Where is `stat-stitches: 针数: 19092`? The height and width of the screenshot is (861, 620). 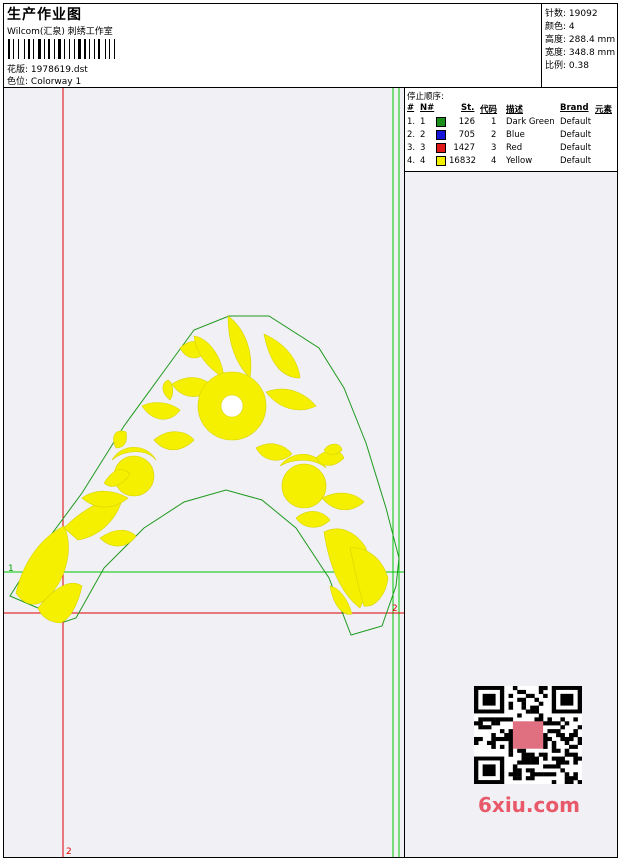 stat-stitches: 针数: 19092 is located at coordinates (571, 14).